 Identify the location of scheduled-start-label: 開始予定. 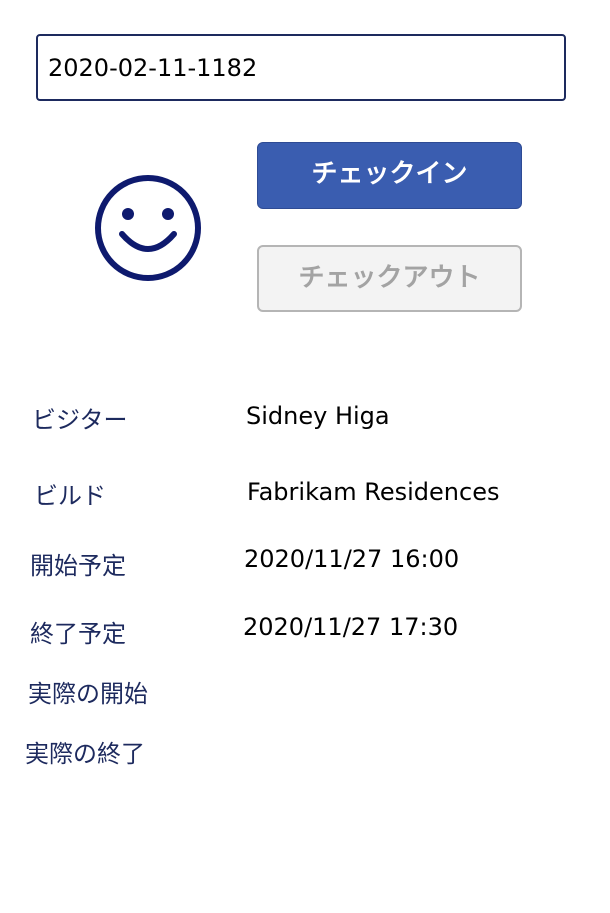
(78, 566).